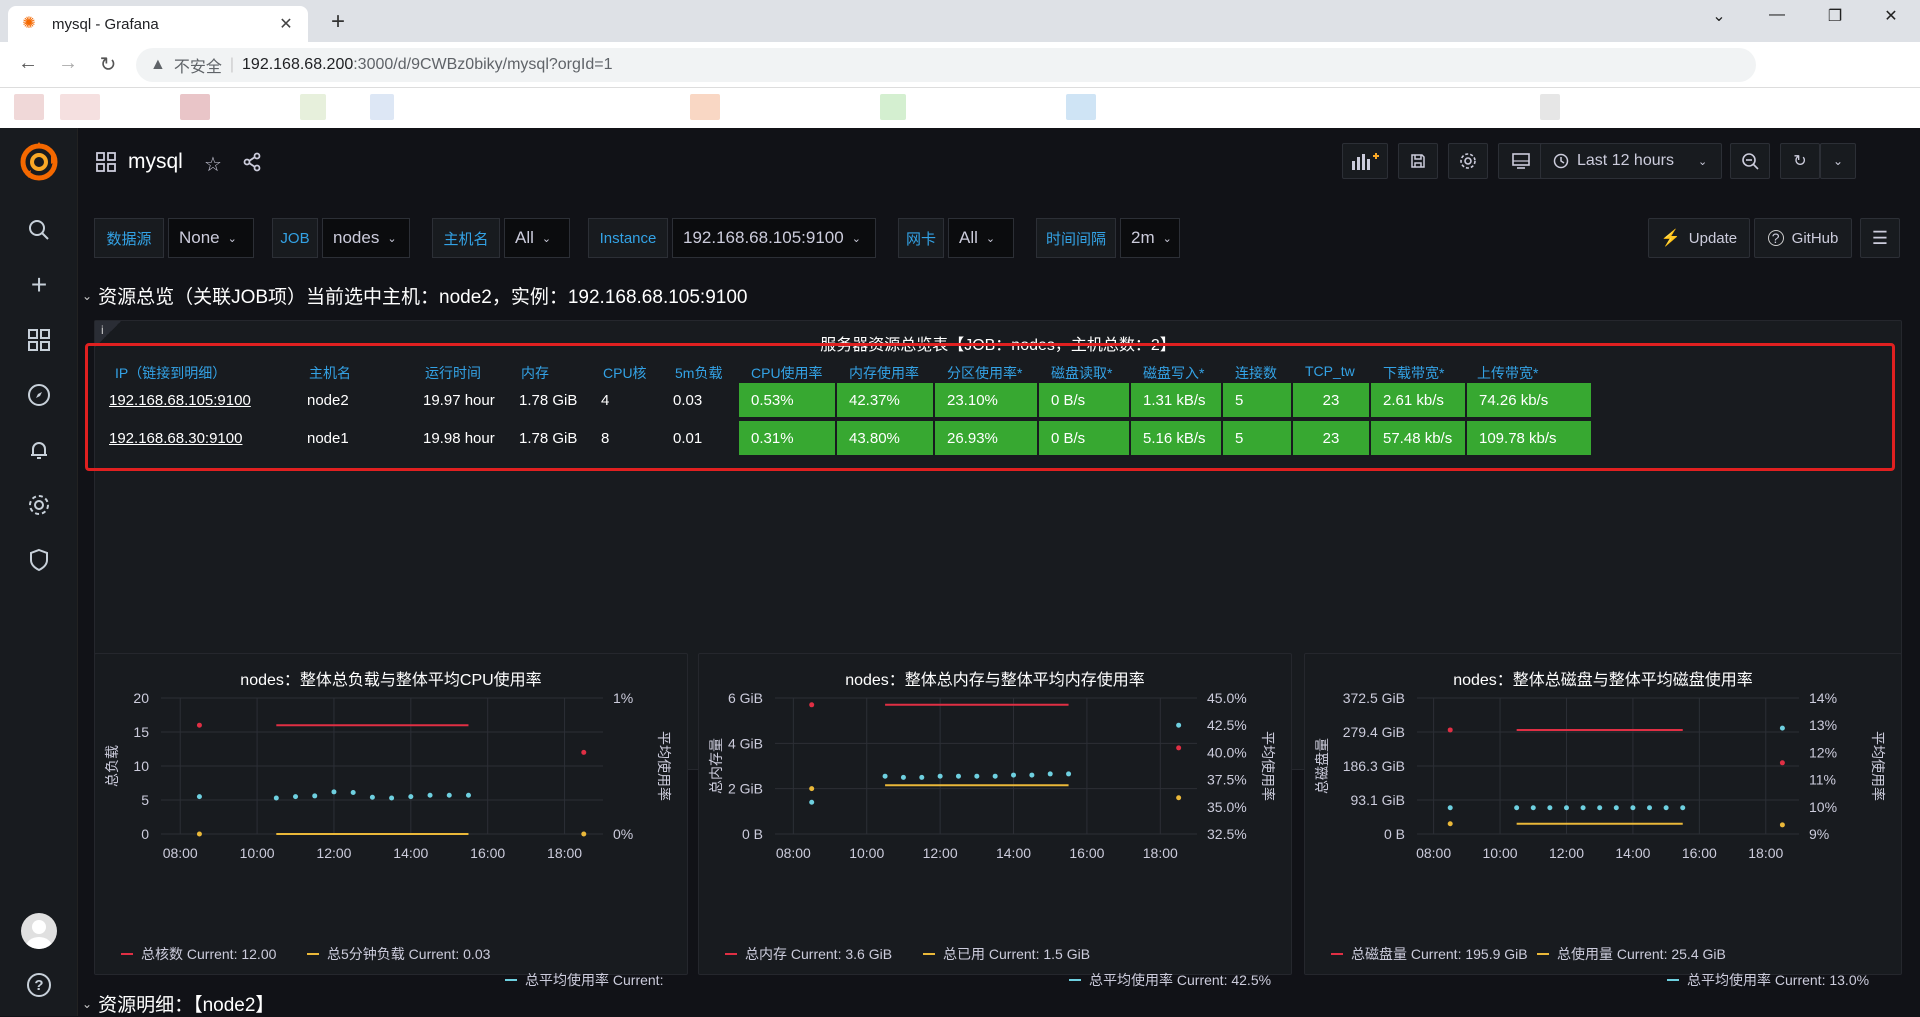 The image size is (1920, 1017). What do you see at coordinates (1880, 238) in the screenshot?
I see `hamburger-menu-icon: ☰` at bounding box center [1880, 238].